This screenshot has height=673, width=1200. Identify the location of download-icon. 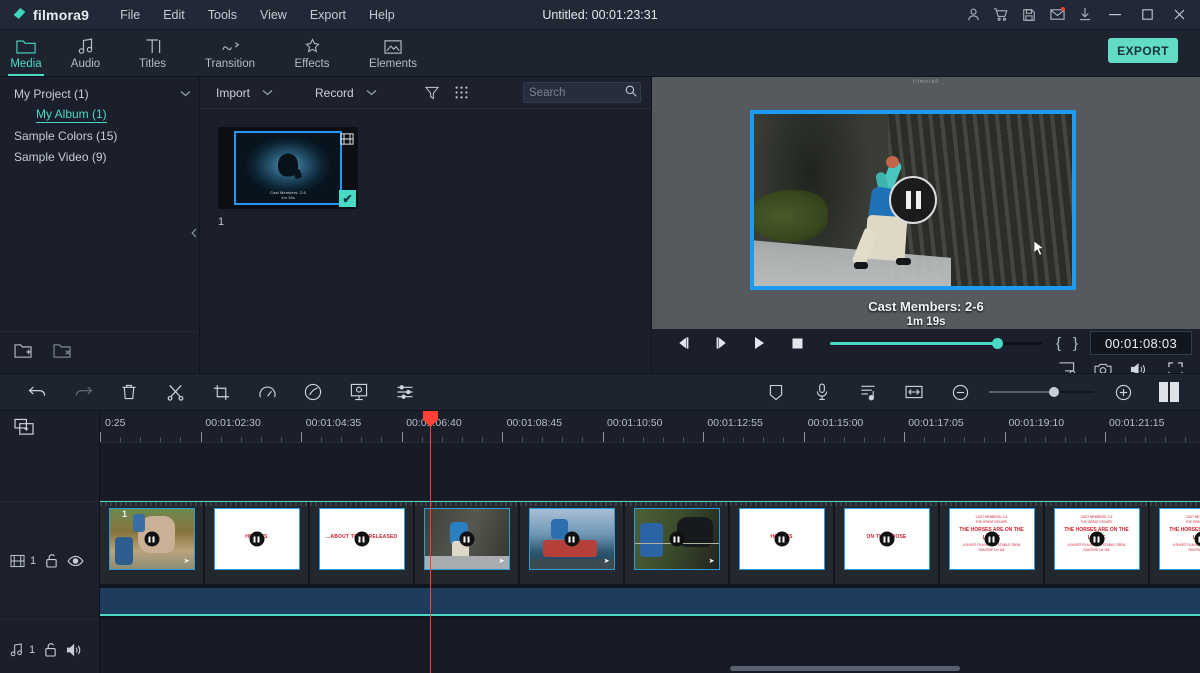
(1085, 15).